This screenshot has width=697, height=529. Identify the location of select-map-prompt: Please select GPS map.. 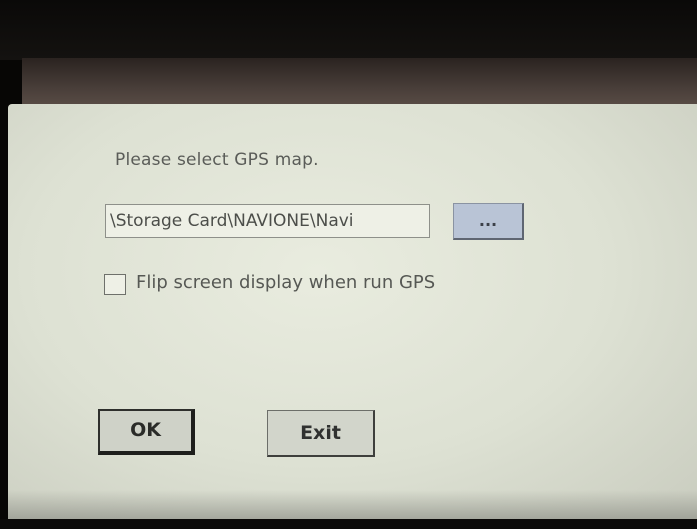
(217, 160).